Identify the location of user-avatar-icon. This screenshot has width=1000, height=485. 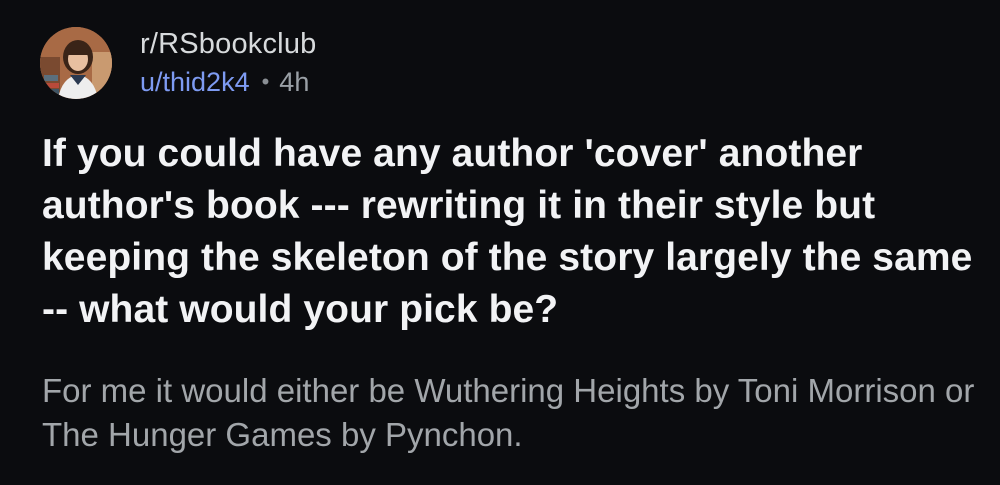
(76, 63).